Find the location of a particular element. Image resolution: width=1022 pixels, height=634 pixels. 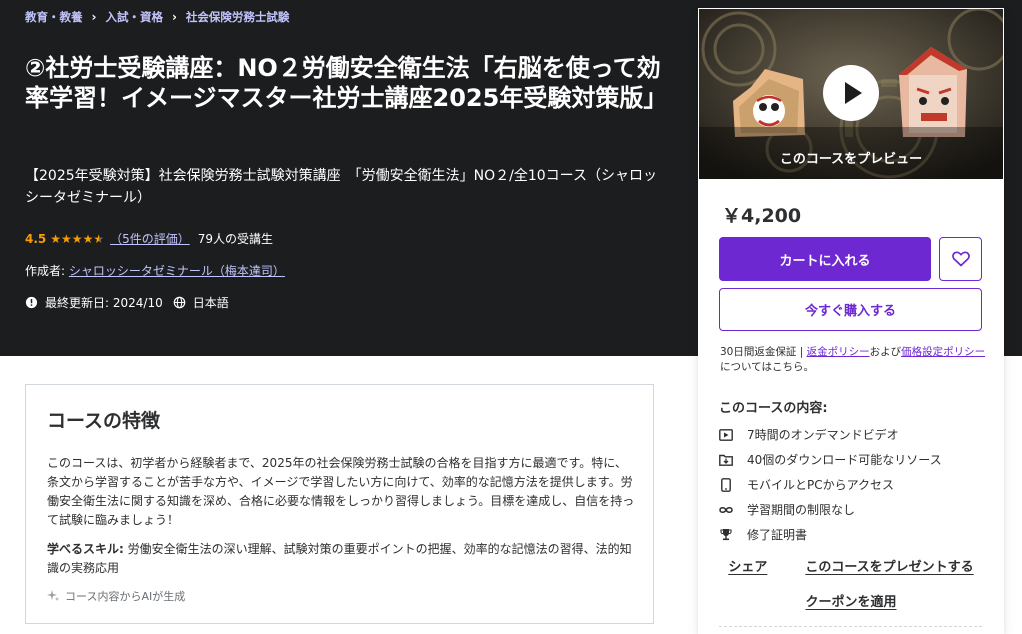

pricing-policy-link: 価格設定ポリシー is located at coordinates (943, 352).